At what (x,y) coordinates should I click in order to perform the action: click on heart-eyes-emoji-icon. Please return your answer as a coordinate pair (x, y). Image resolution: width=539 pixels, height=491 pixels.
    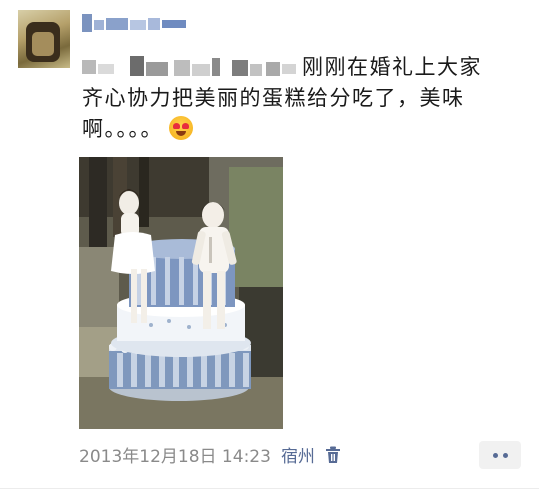
    Looking at the image, I should click on (181, 128).